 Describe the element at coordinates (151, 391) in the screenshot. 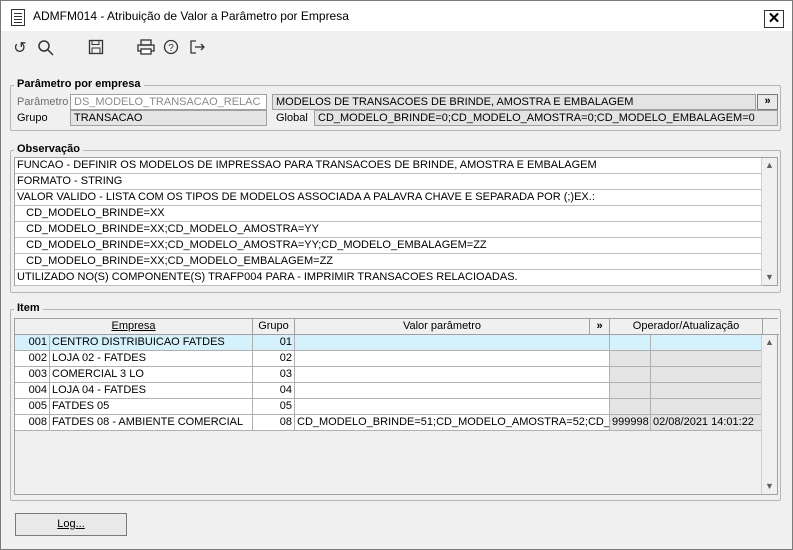

I see `cell-empresa: LOJA 04 - FATDES` at that location.